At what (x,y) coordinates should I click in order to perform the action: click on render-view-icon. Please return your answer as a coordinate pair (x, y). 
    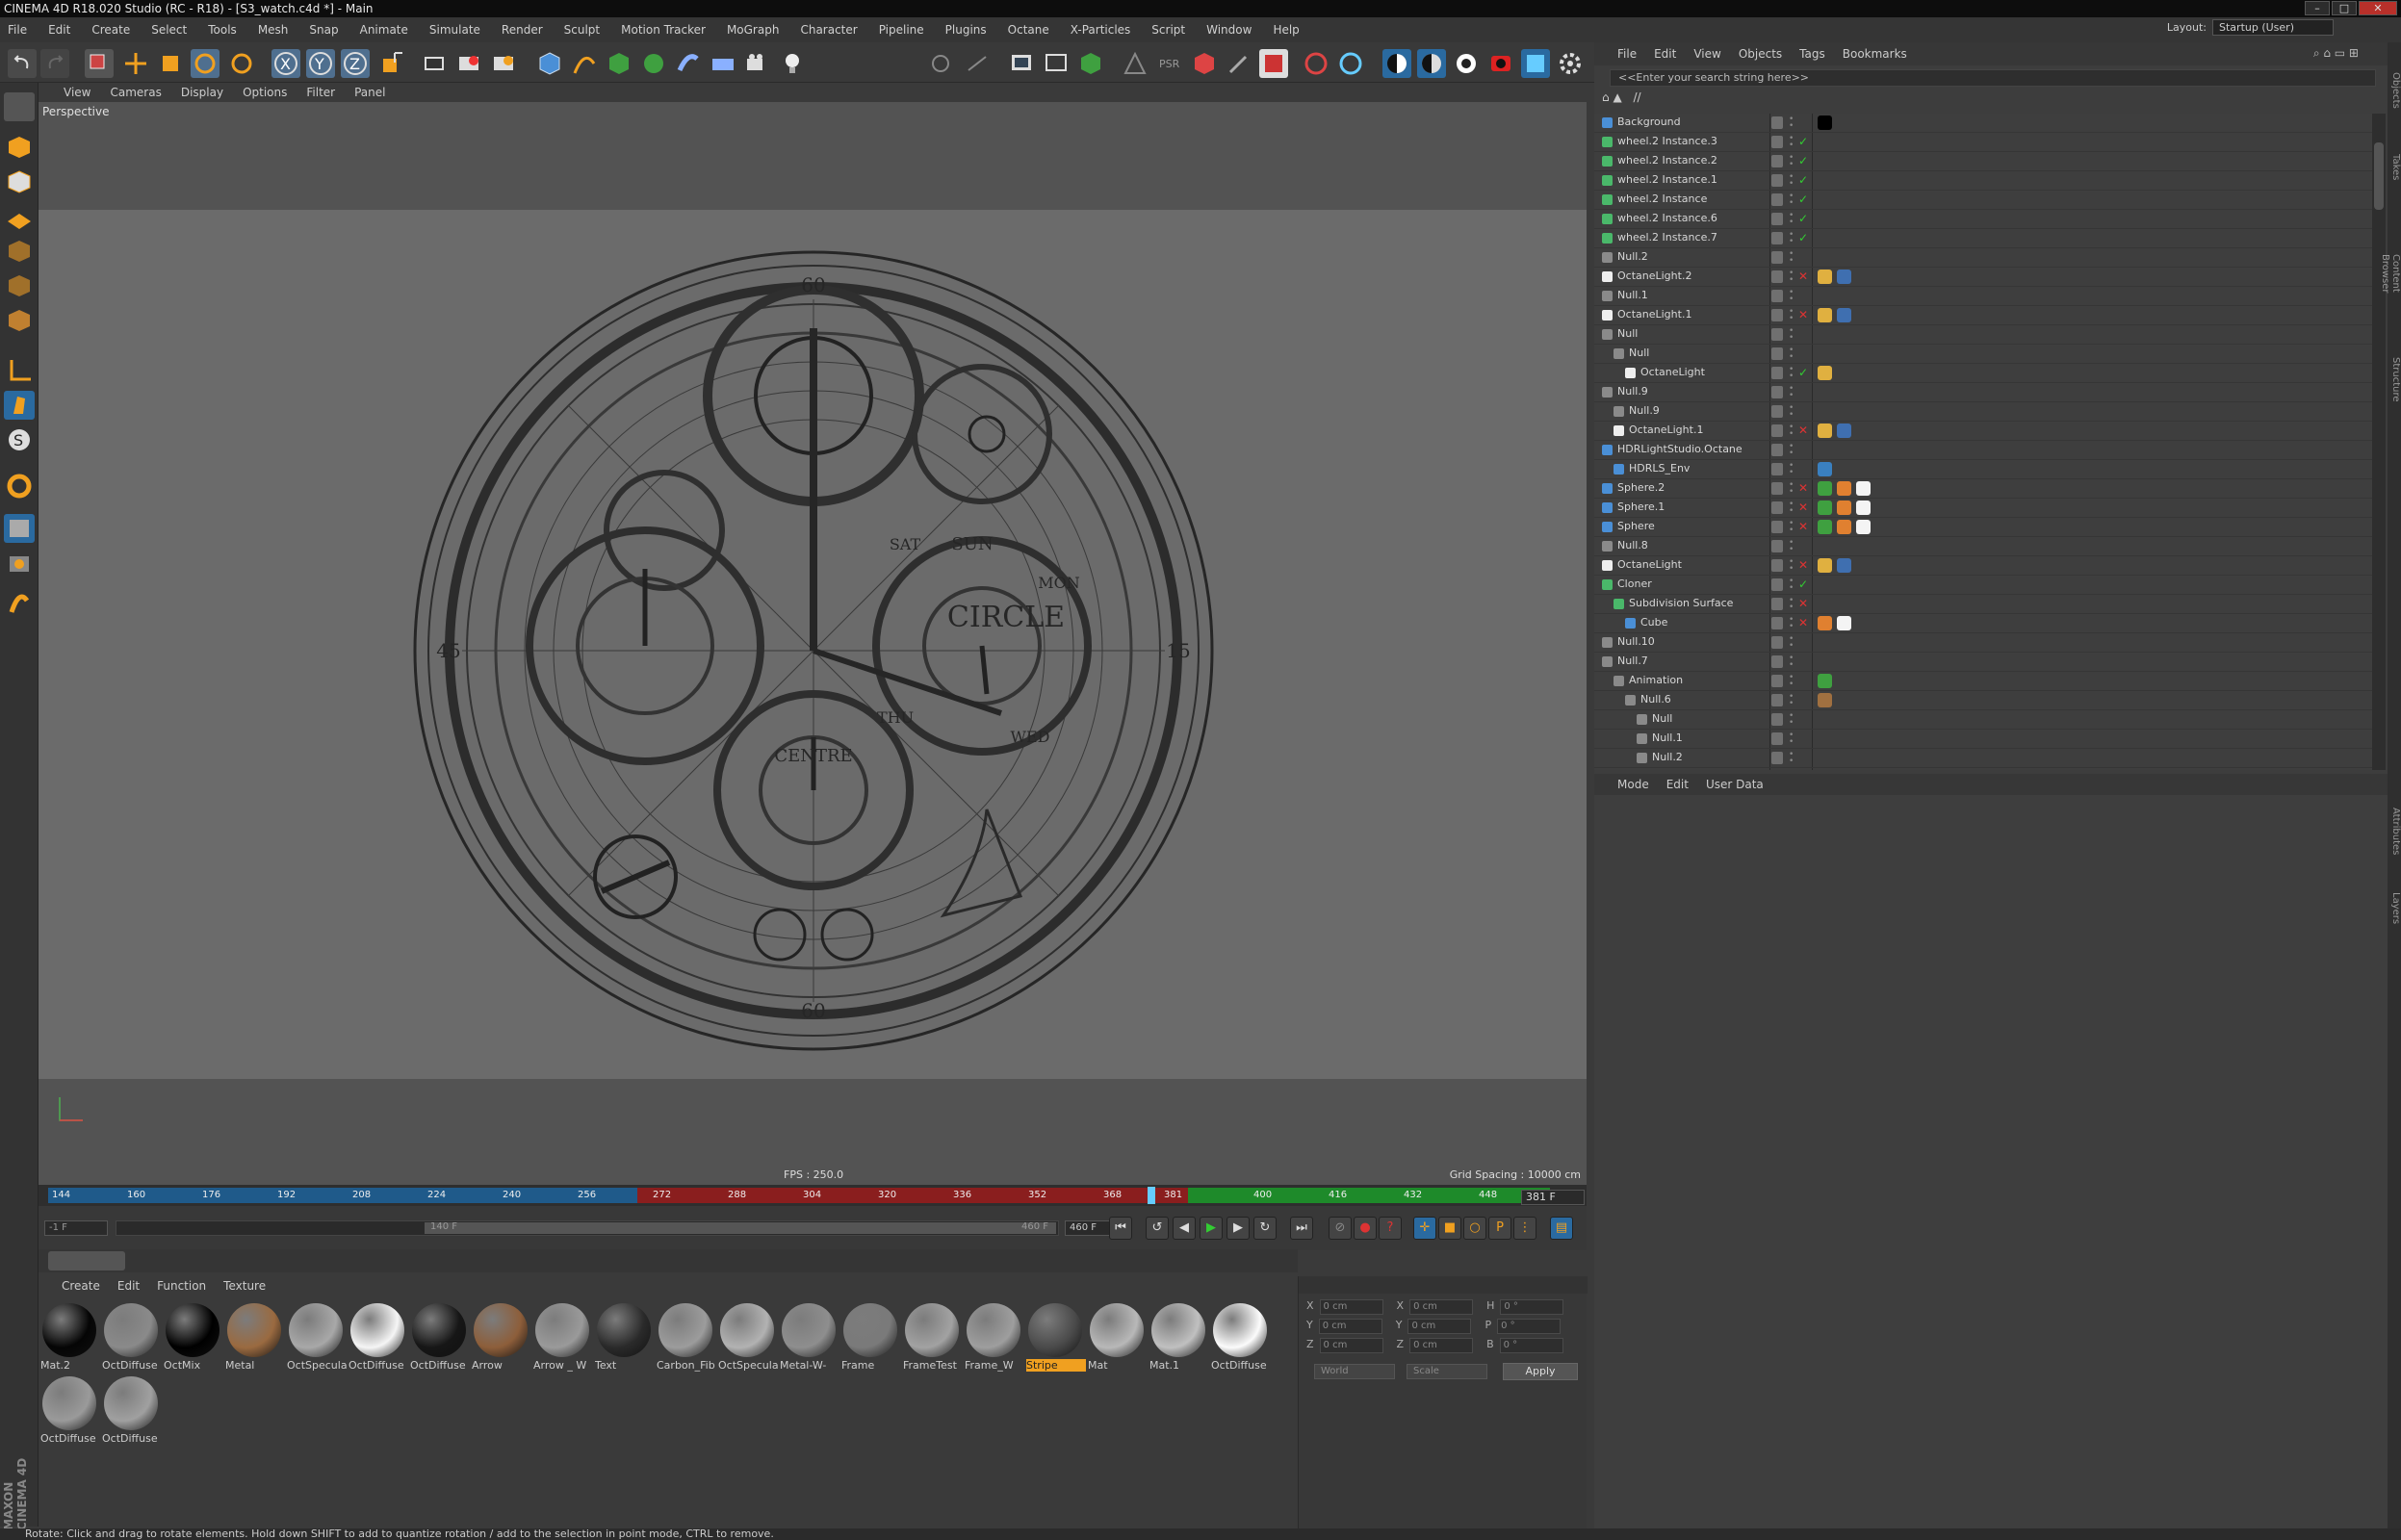
    Looking at the image, I should click on (434, 63).